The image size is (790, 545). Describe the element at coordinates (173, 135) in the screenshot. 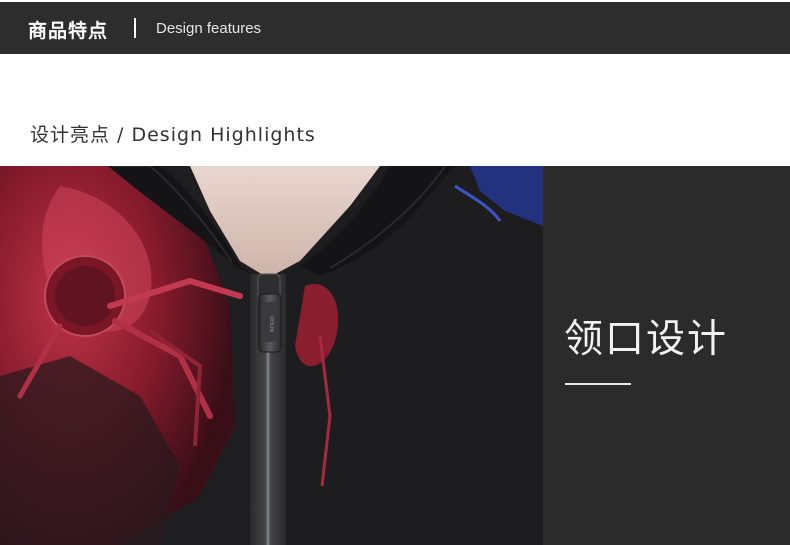

I see `section-title: 设计亮点 / Design Highlights` at that location.